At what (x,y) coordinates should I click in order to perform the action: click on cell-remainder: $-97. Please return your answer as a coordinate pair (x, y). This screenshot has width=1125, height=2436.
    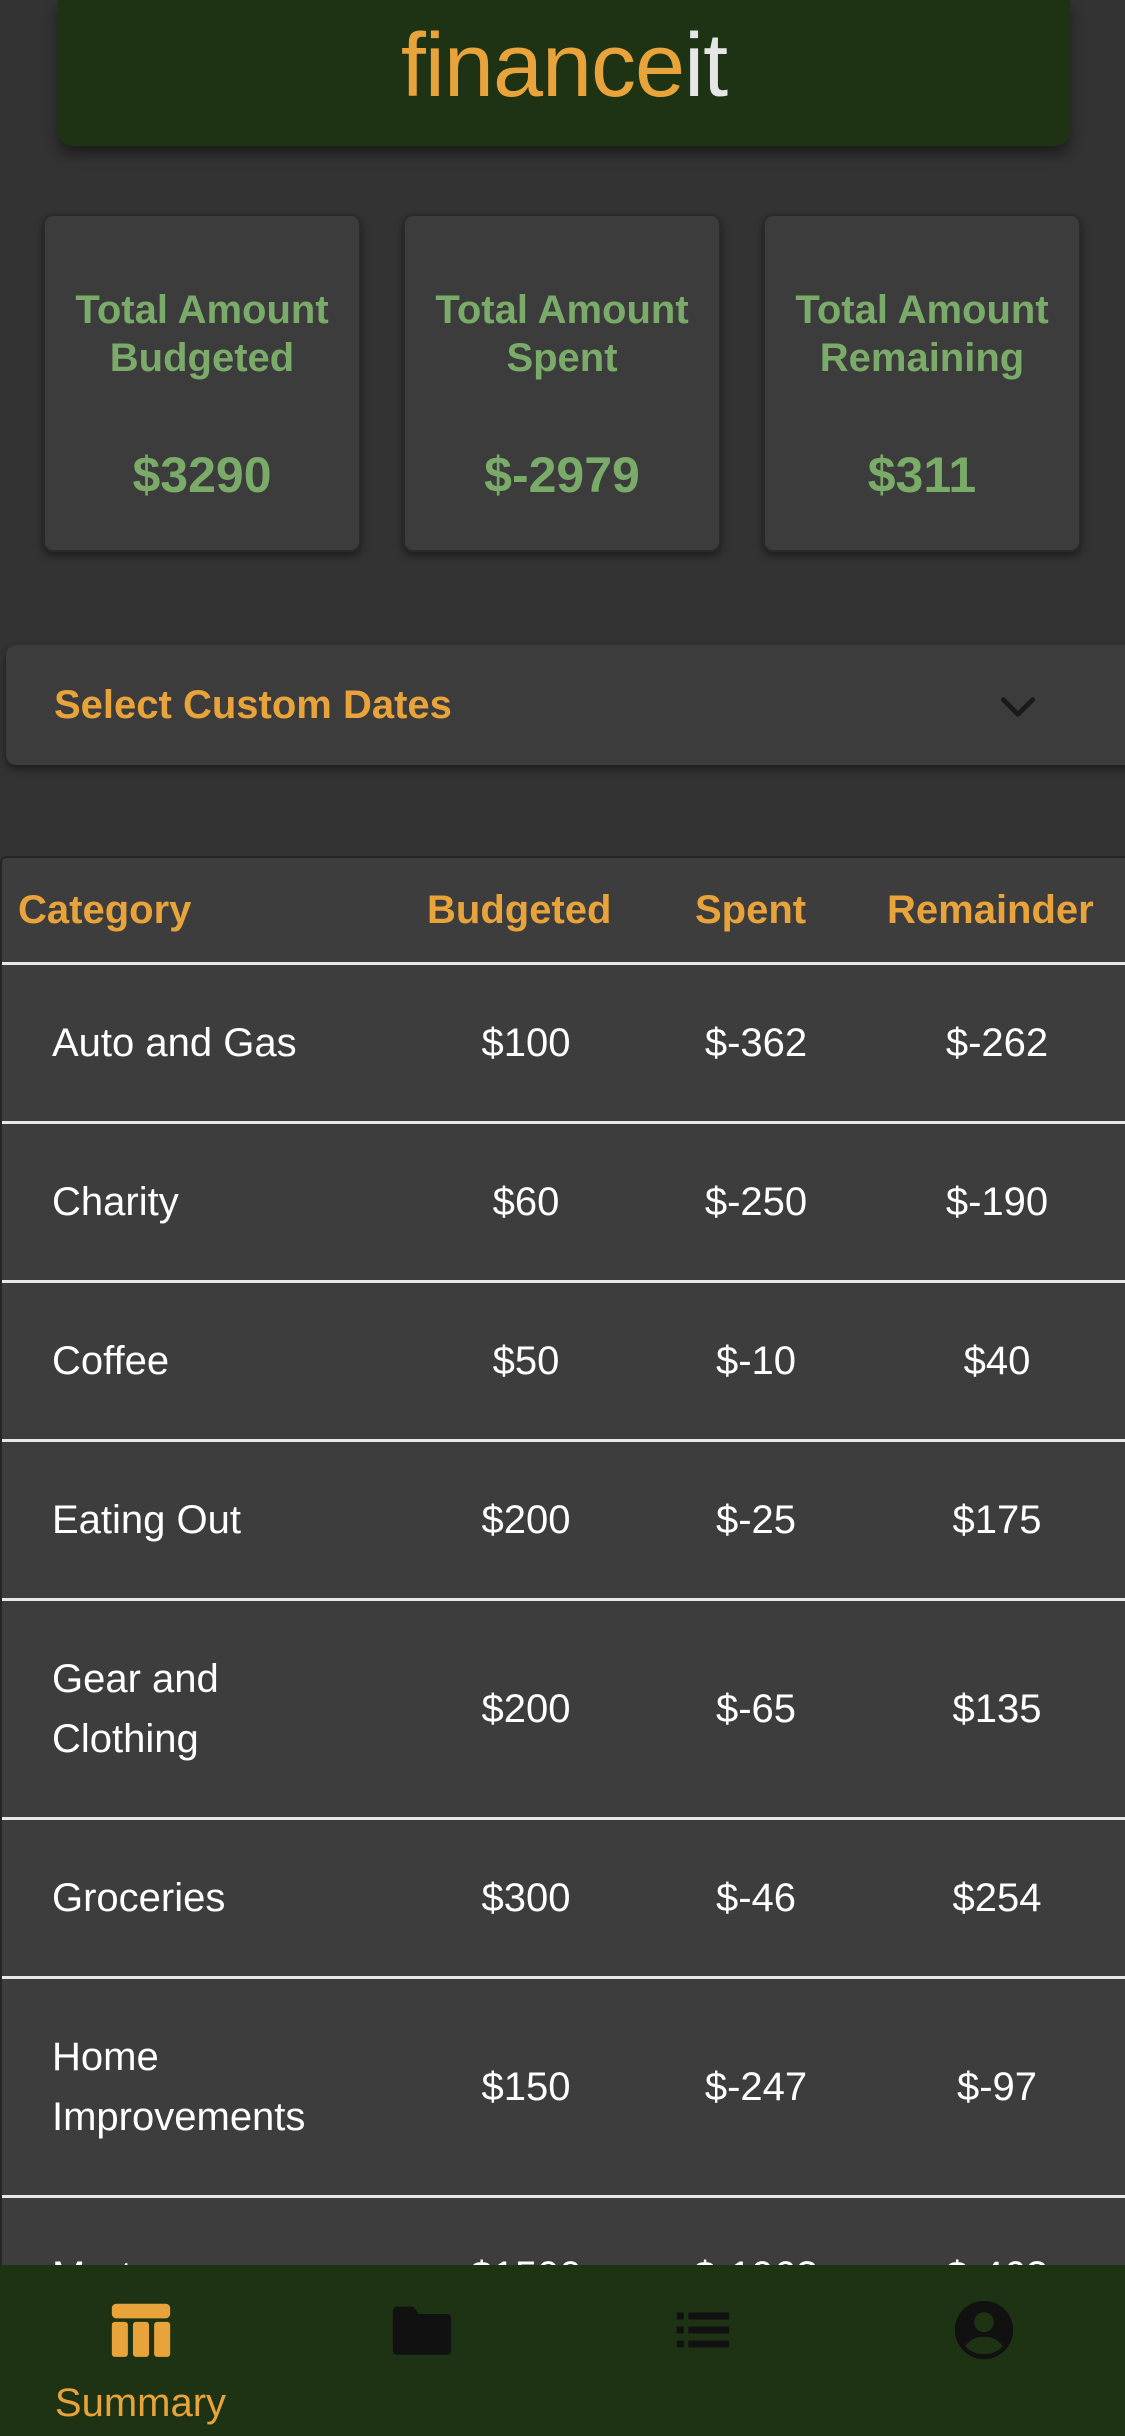
    Looking at the image, I should click on (997, 2087).